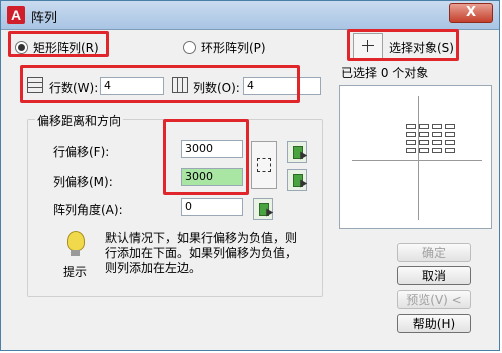 This screenshot has height=353, width=502. I want to click on preview-pane, so click(415, 157).